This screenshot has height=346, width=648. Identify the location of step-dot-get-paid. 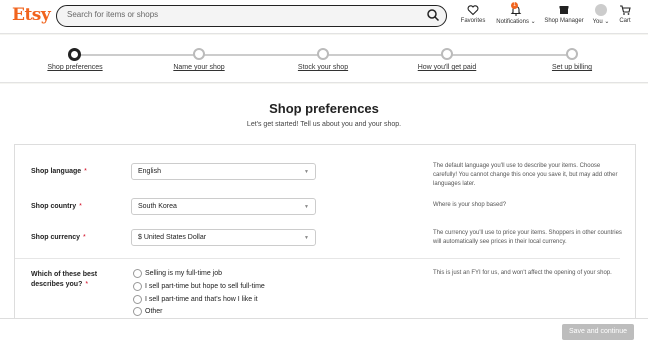
(447, 54).